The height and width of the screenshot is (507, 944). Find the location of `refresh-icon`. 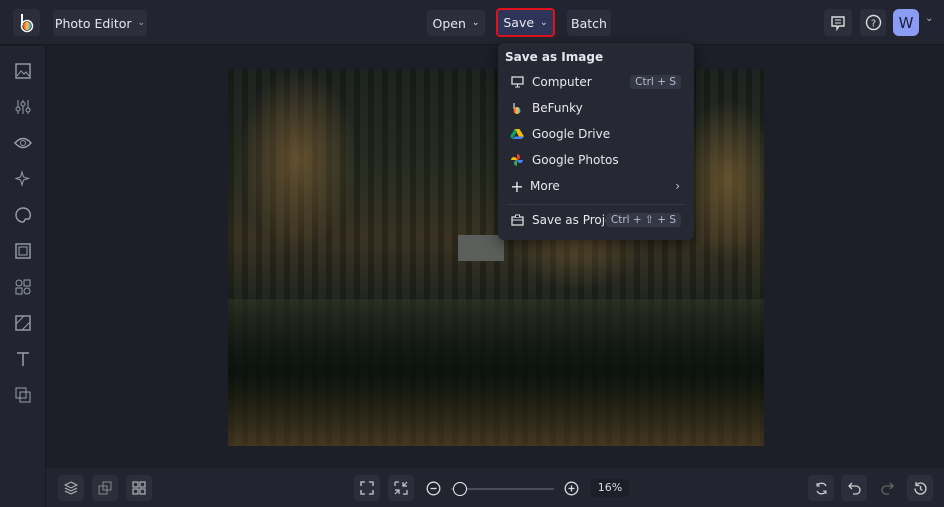

refresh-icon is located at coordinates (821, 488).